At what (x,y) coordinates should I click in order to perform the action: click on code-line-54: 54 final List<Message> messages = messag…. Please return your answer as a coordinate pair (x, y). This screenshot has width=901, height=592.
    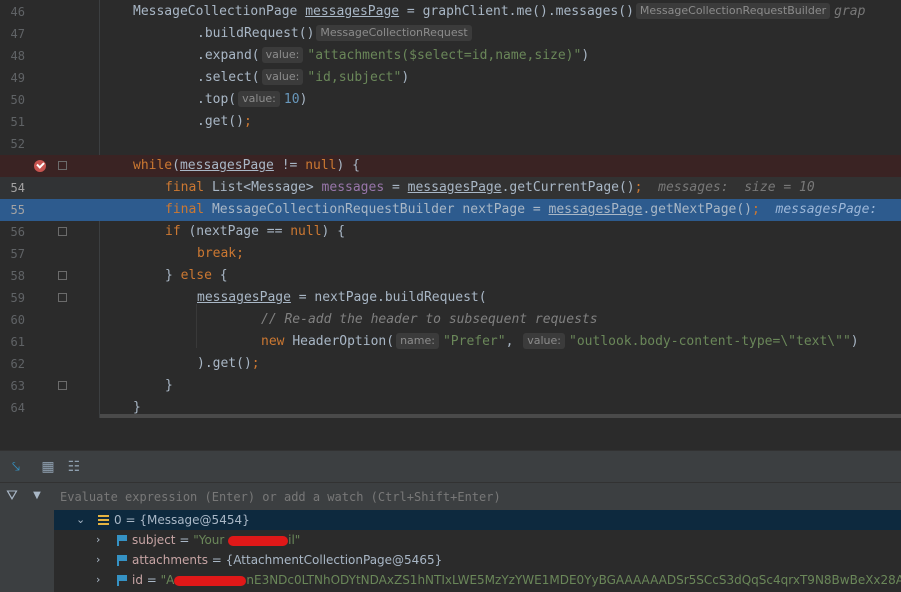
    Looking at the image, I should click on (450, 188).